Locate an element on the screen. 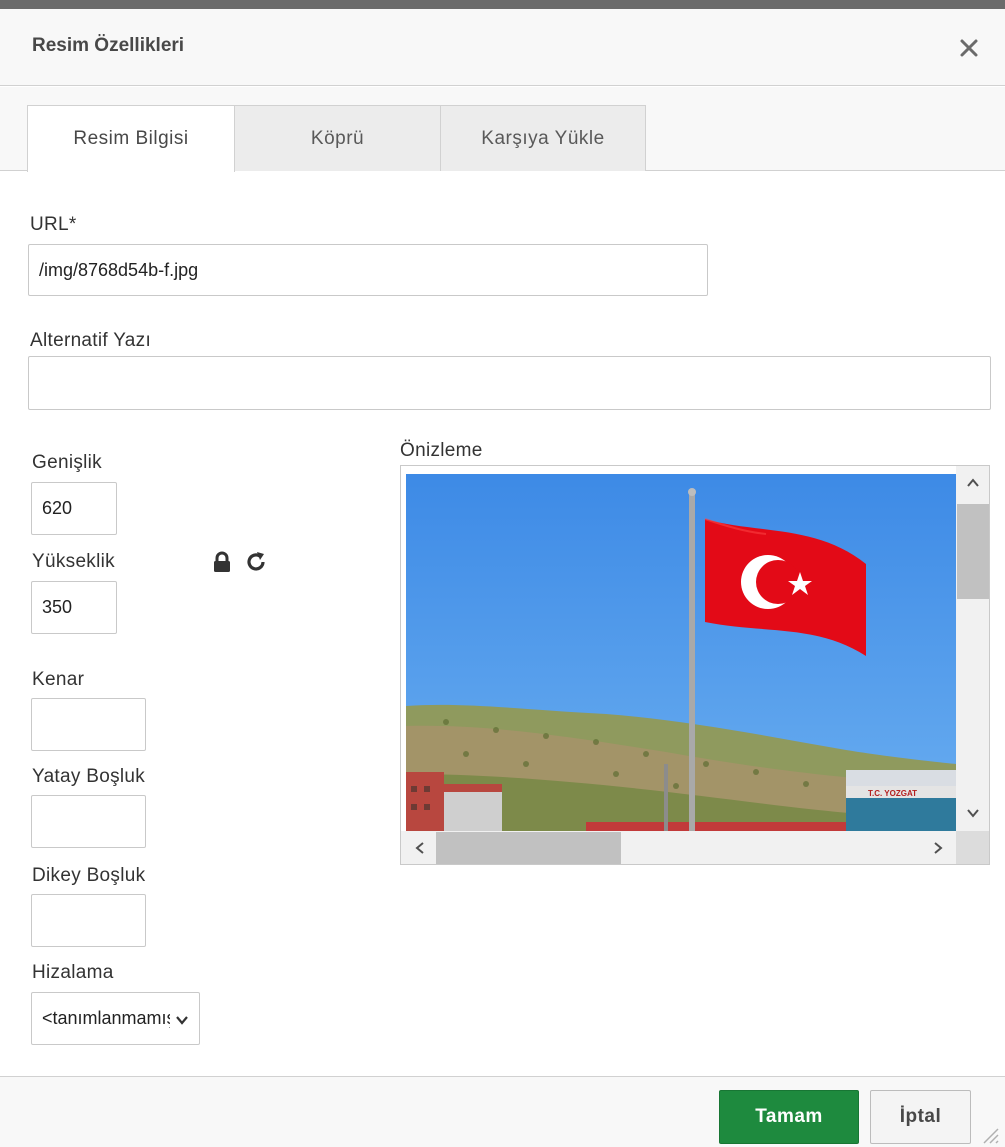 The width and height of the screenshot is (1005, 1147). vertical-scrollbar is located at coordinates (972, 648).